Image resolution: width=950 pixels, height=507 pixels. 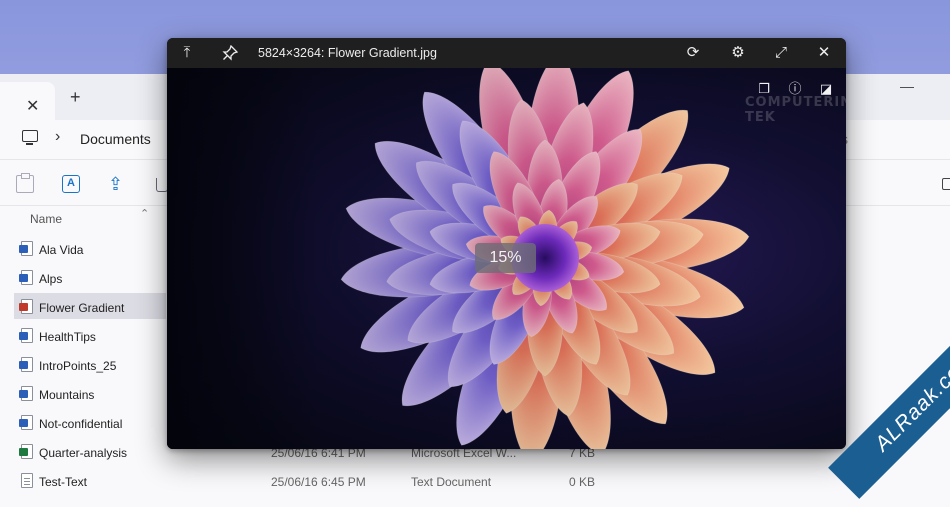 I want to click on view-options-icon, so click(x=946, y=184).